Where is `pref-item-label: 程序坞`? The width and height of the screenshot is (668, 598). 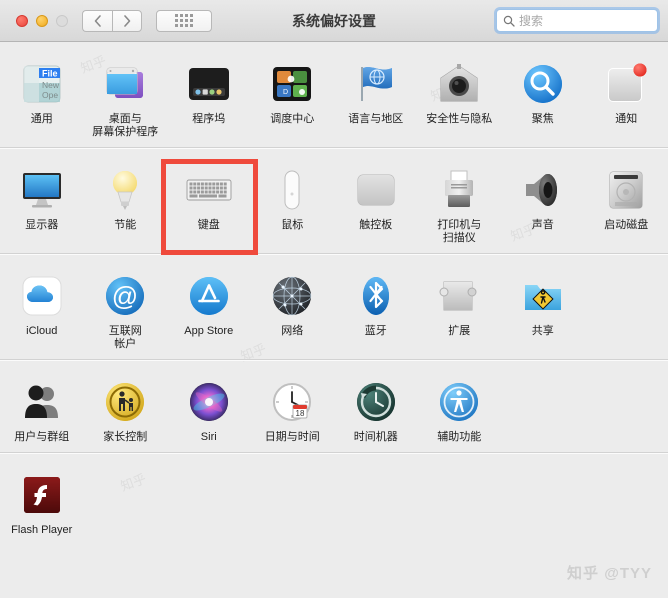 pref-item-label: 程序坞 is located at coordinates (209, 119).